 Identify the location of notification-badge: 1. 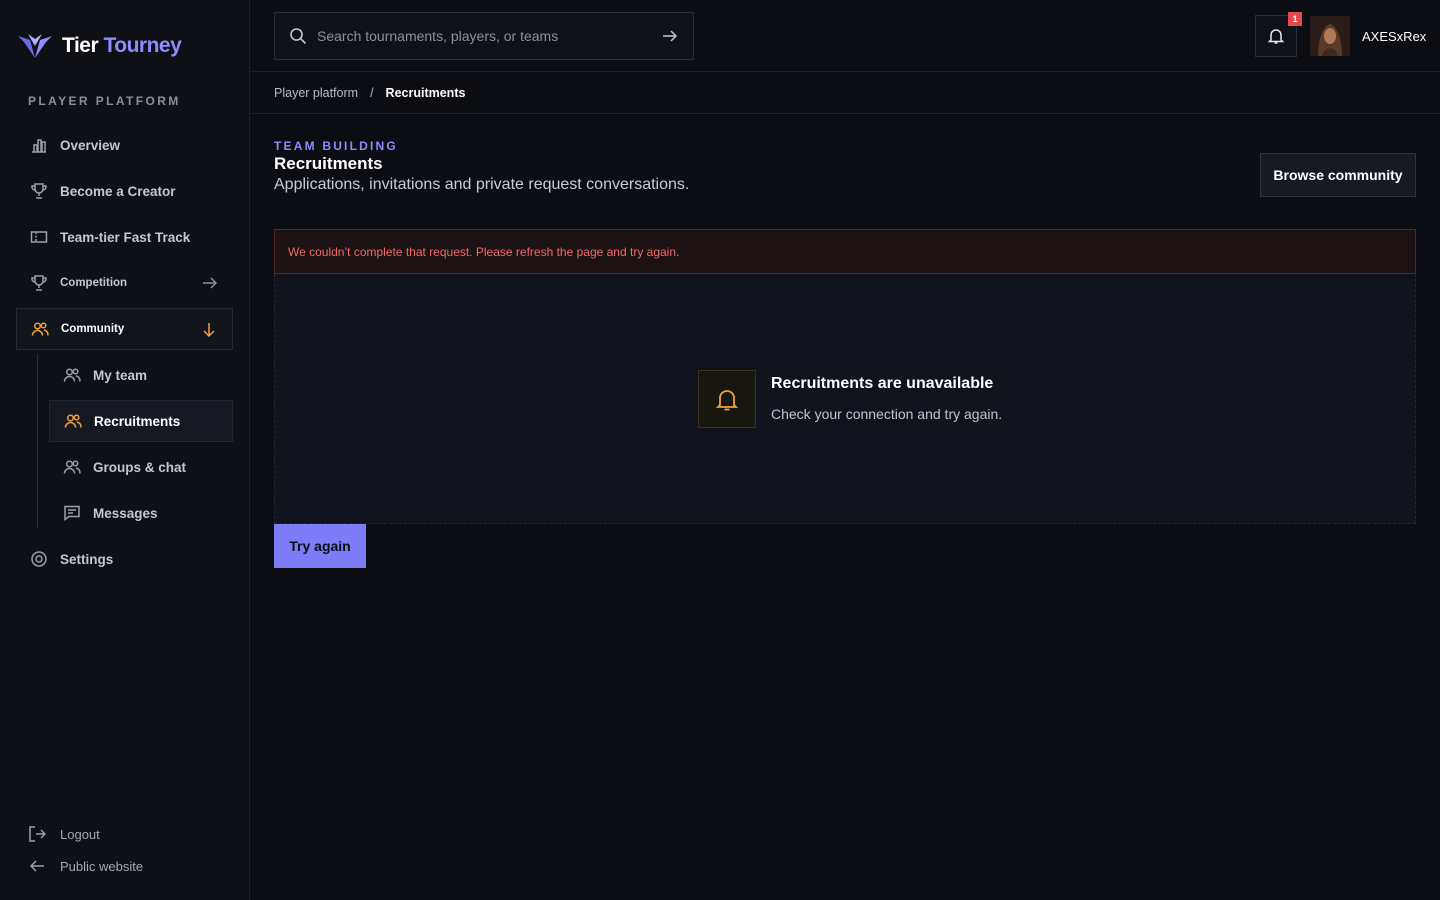
(1295, 19).